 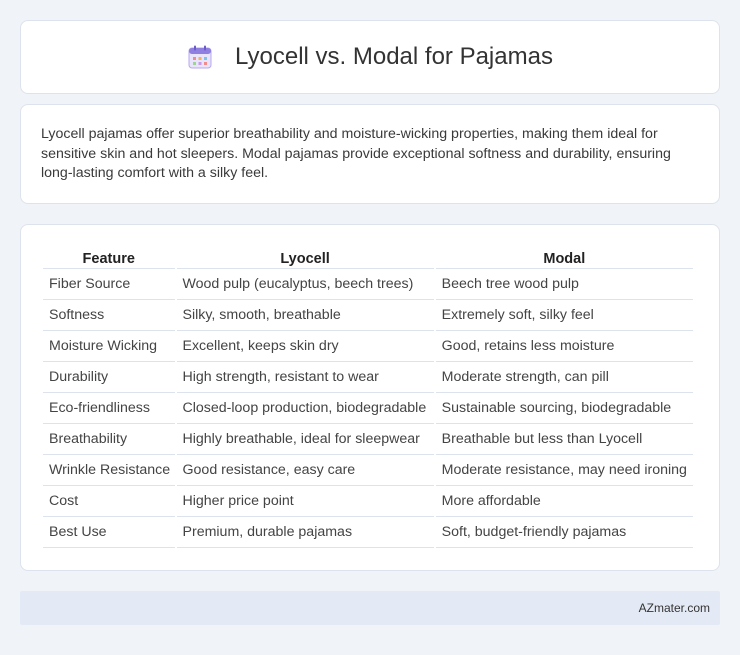 What do you see at coordinates (564, 257) in the screenshot?
I see `header-modal: Modal` at bounding box center [564, 257].